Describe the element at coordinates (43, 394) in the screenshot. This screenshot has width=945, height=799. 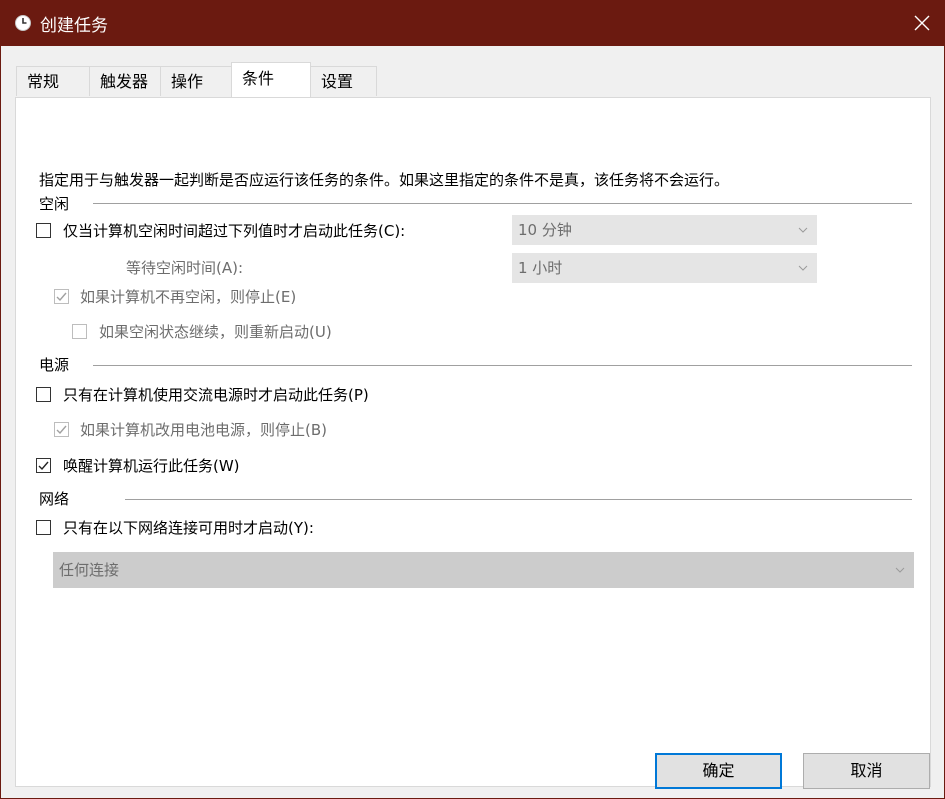
I see `ac-power-only-checkbox` at that location.